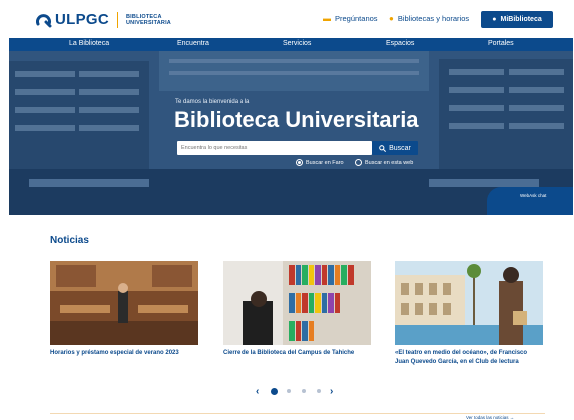 The height and width of the screenshot is (420, 574). What do you see at coordinates (193, 43) in the screenshot?
I see `nav-encuentra: Encuentra` at bounding box center [193, 43].